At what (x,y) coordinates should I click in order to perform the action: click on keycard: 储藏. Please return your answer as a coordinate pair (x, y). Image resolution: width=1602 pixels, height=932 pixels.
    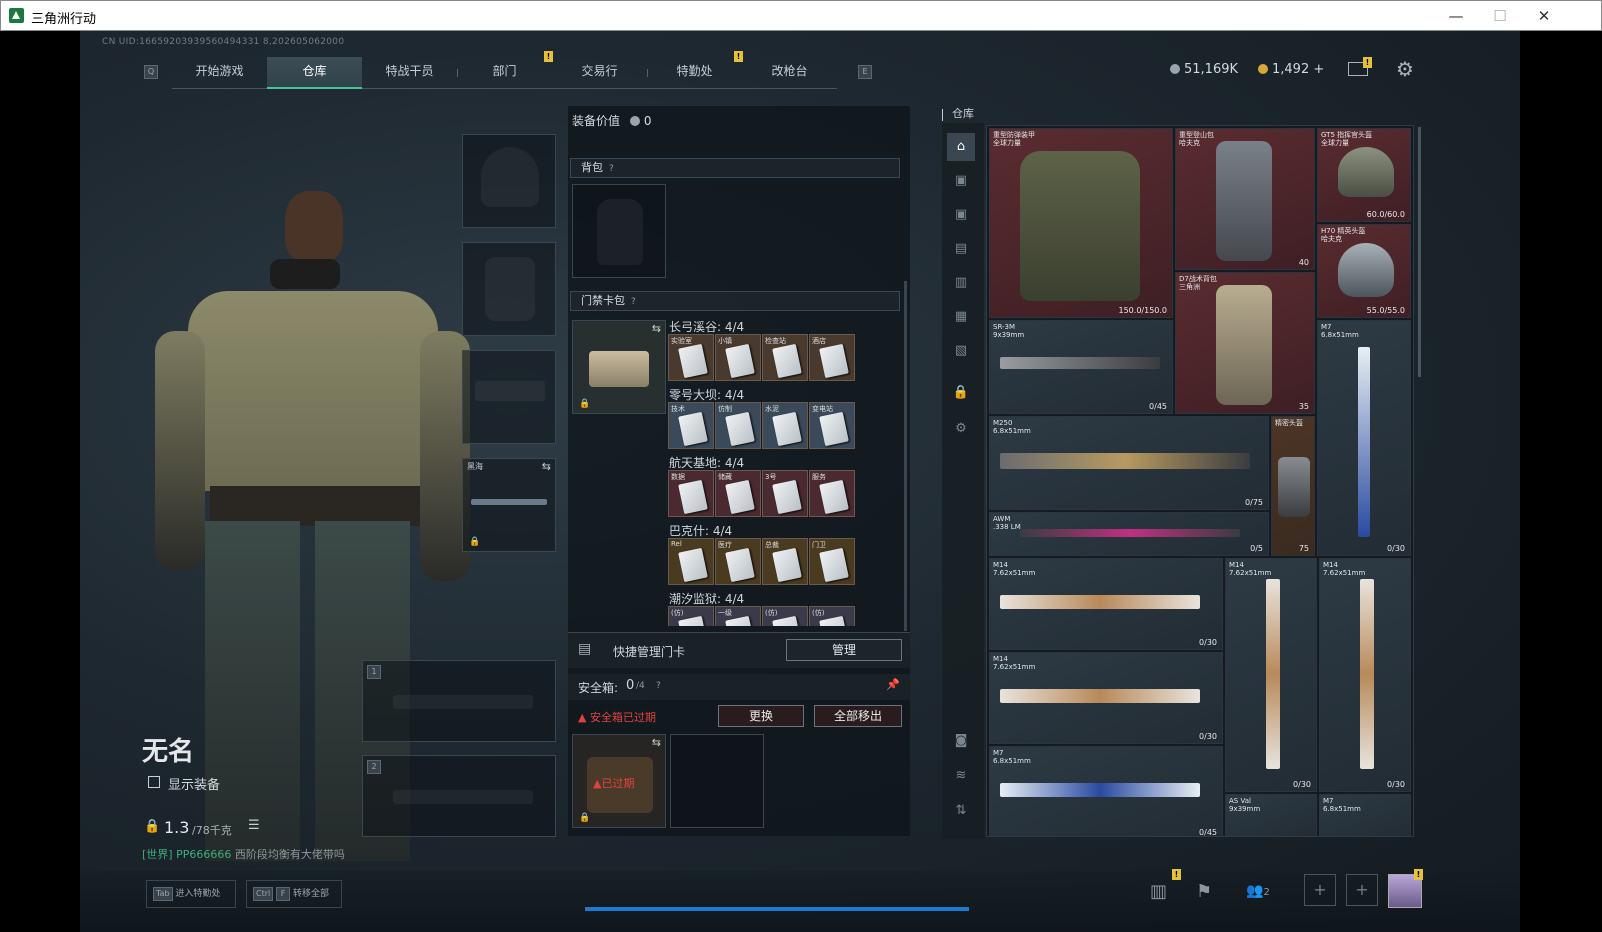
    Looking at the image, I should click on (738, 493).